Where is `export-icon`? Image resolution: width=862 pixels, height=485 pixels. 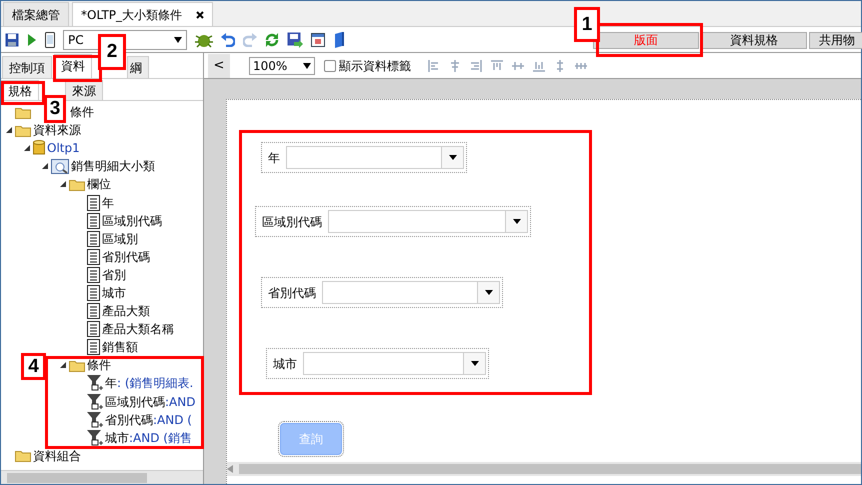 export-icon is located at coordinates (295, 40).